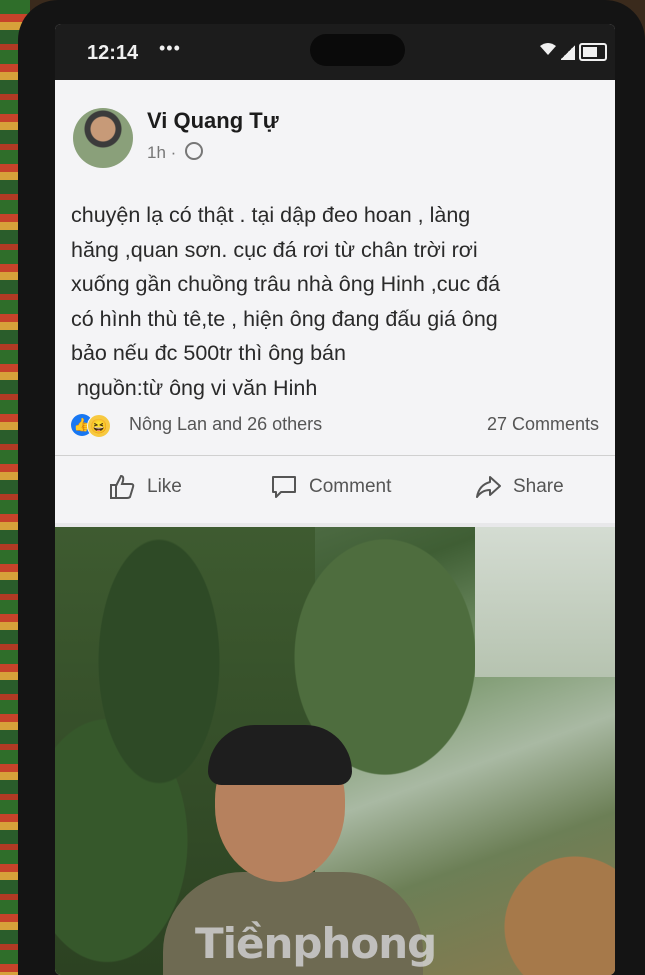 The image size is (645, 975). I want to click on comment-button: Comment, so click(330, 487).